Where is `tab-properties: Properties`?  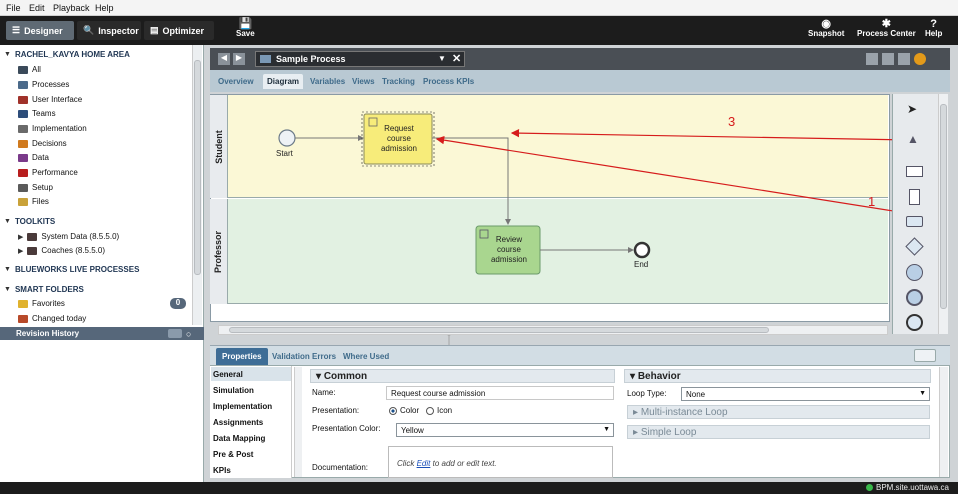
tab-properties: Properties is located at coordinates (242, 356).